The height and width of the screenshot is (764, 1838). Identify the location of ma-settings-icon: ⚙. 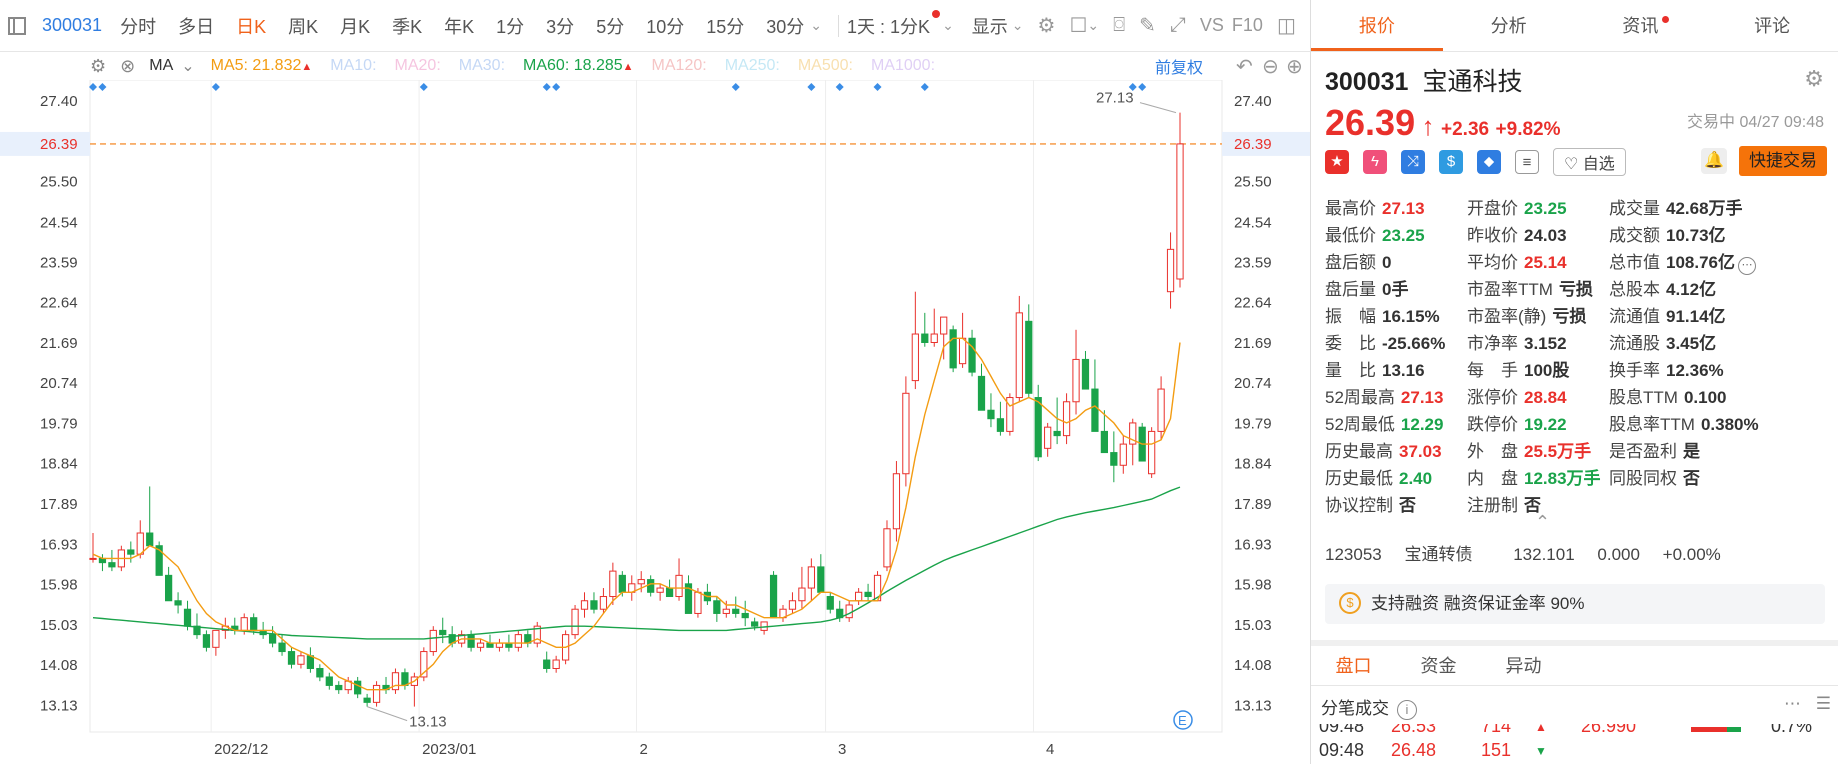
(98, 66).